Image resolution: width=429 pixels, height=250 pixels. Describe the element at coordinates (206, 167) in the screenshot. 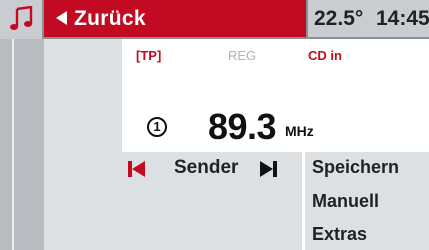

I see `seek-label: Sender` at that location.